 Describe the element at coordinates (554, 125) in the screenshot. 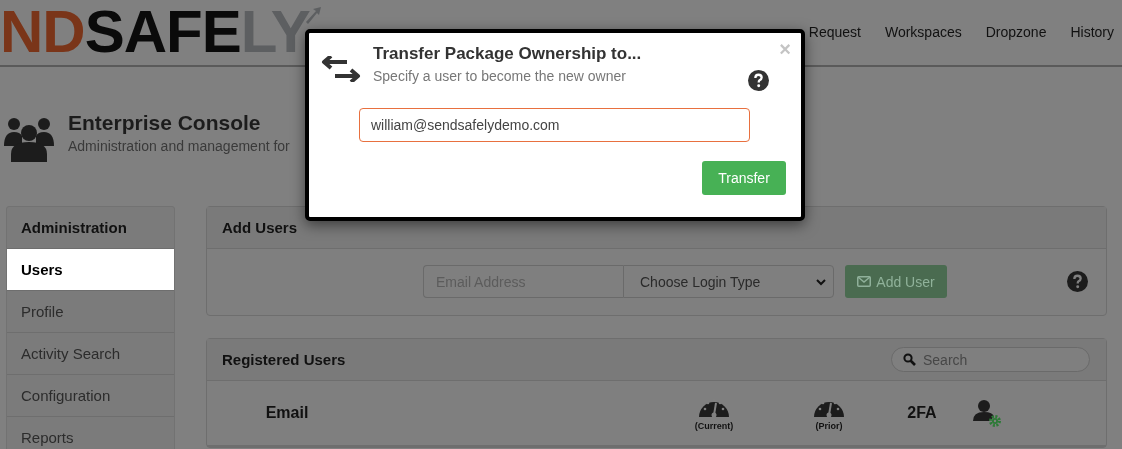

I see `owner-email-field: william@sendsafelydemo.com` at that location.